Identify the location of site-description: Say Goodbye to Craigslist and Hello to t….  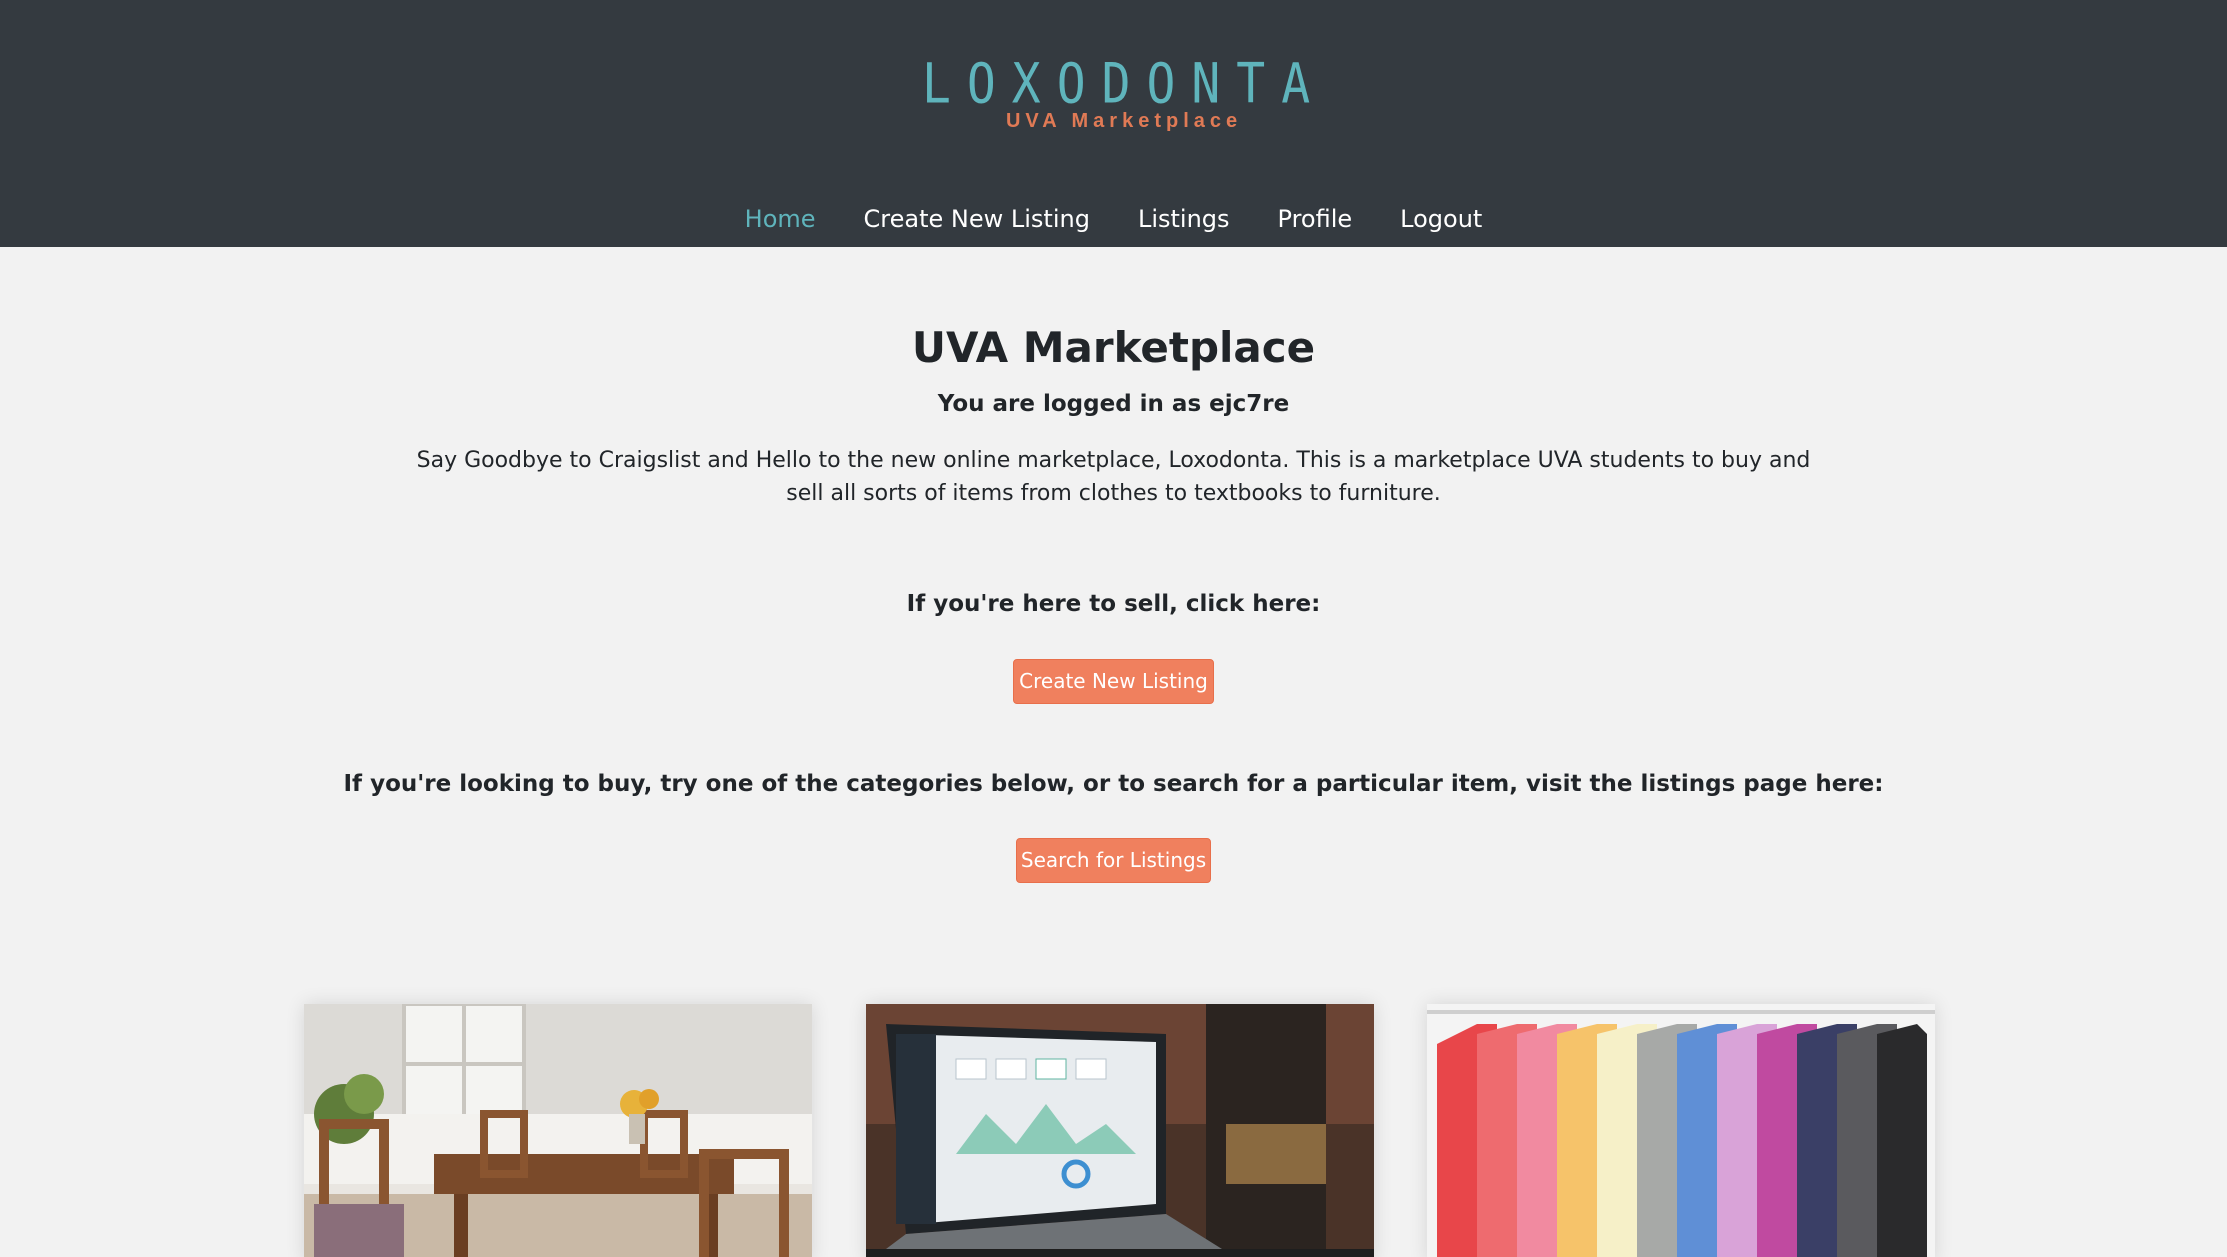
(1113, 477).